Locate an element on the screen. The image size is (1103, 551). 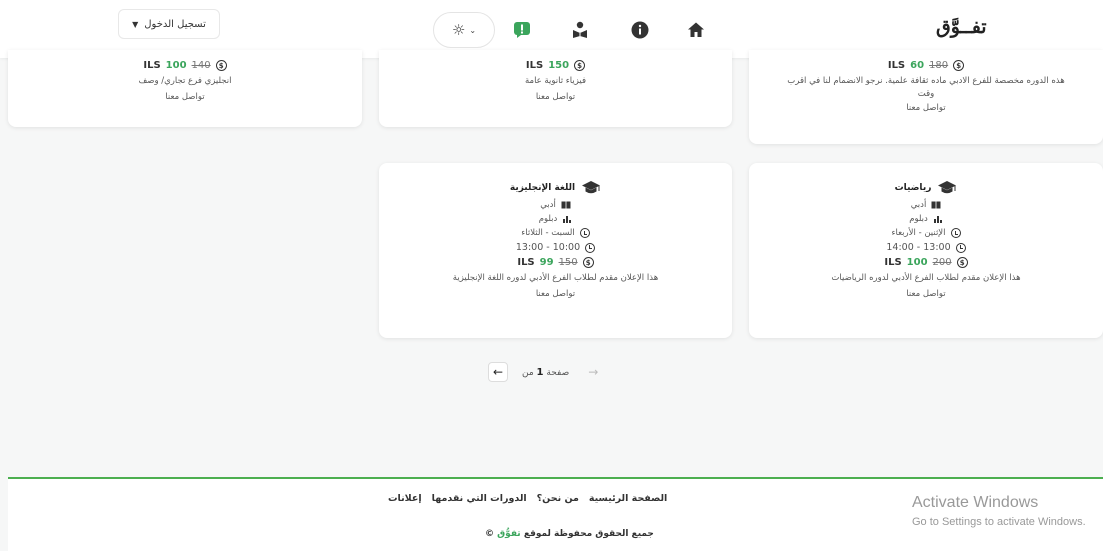
course-card: ILS 150 $ فيزياء ثانوية عامة تواصل معنا is located at coordinates (555, 88).